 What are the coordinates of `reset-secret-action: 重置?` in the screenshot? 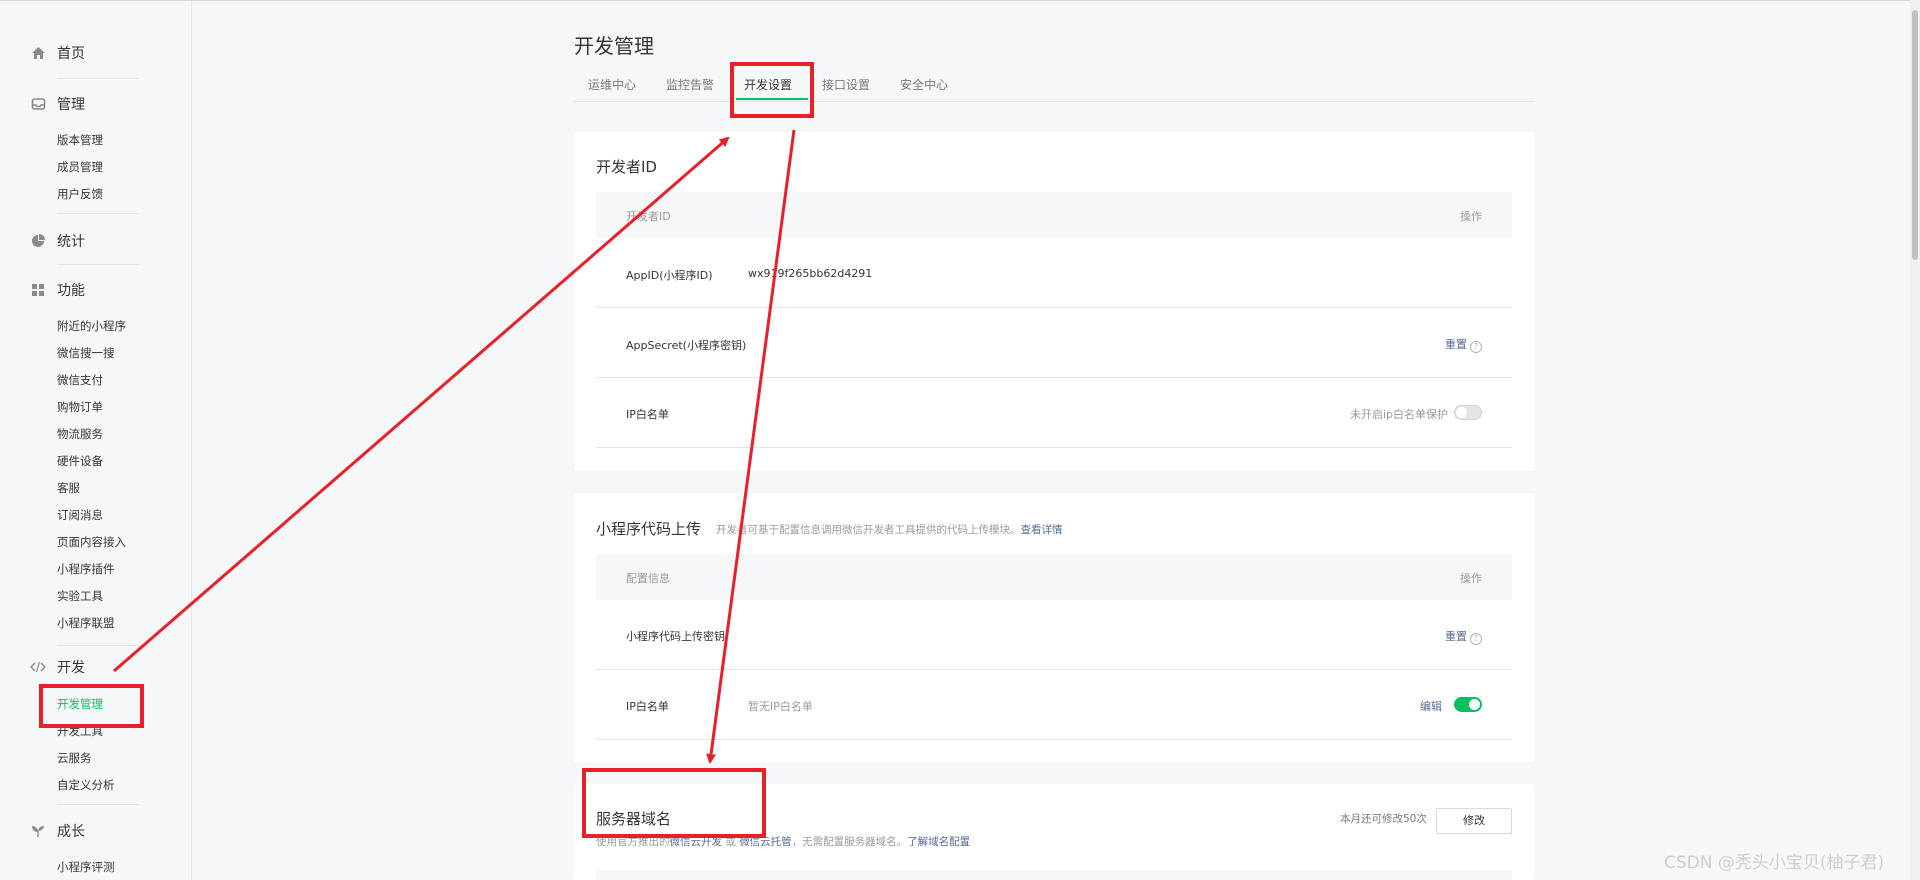 It's located at (1463, 344).